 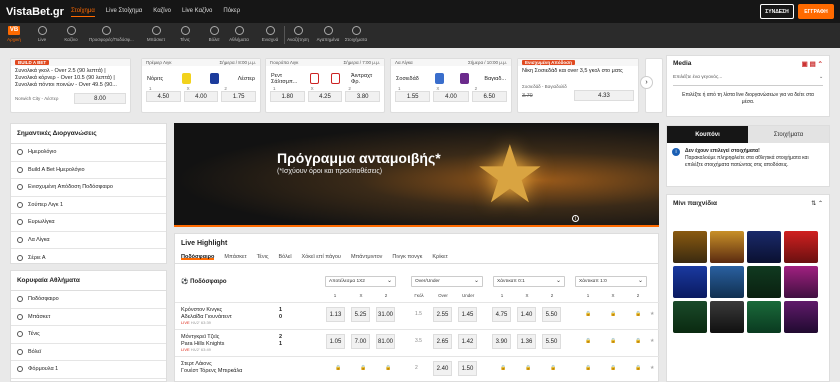 I want to click on odd-button: 2.65, so click(x=442, y=341).